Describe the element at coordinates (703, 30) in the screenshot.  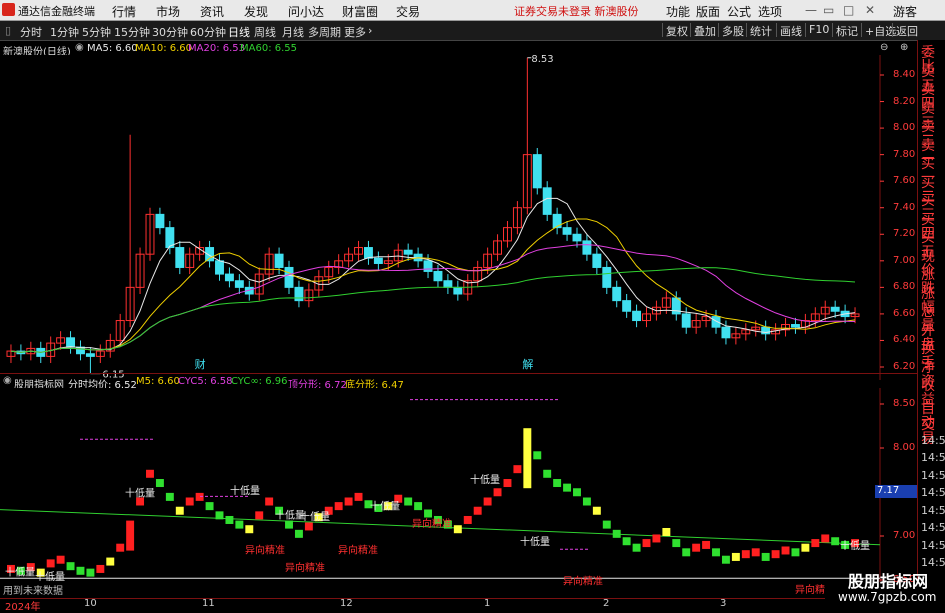
I see `overlay-button: 叠加` at that location.